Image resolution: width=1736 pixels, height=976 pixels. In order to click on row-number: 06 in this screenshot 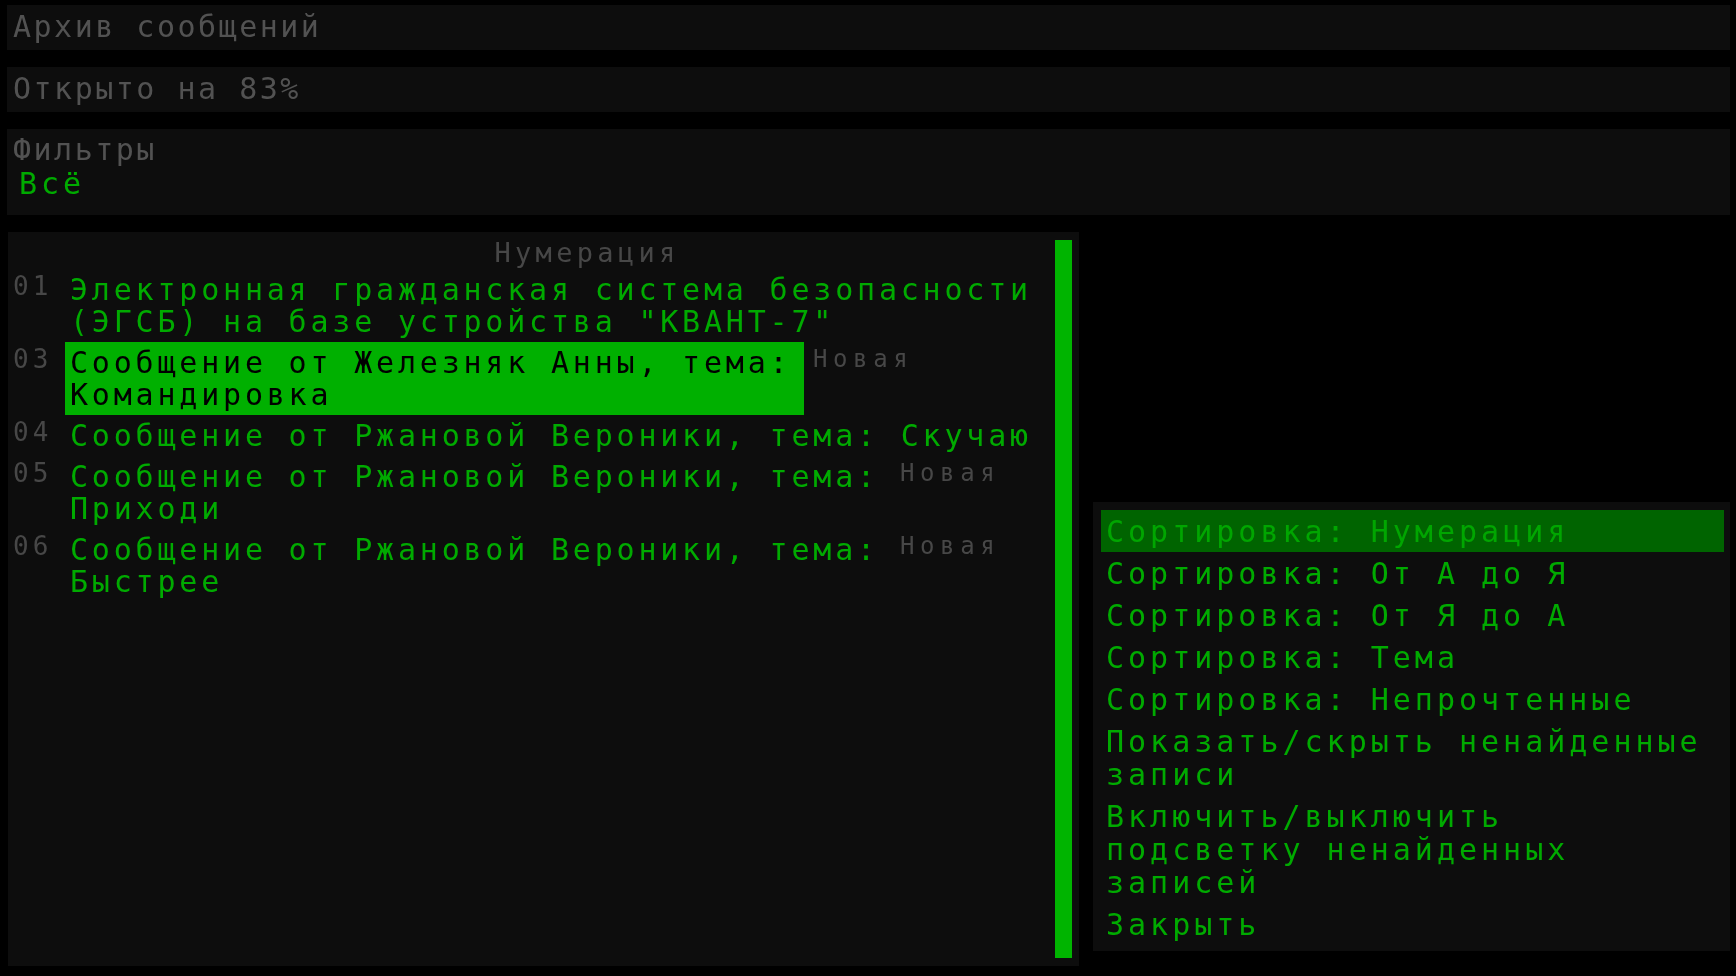, I will do `click(33, 546)`.